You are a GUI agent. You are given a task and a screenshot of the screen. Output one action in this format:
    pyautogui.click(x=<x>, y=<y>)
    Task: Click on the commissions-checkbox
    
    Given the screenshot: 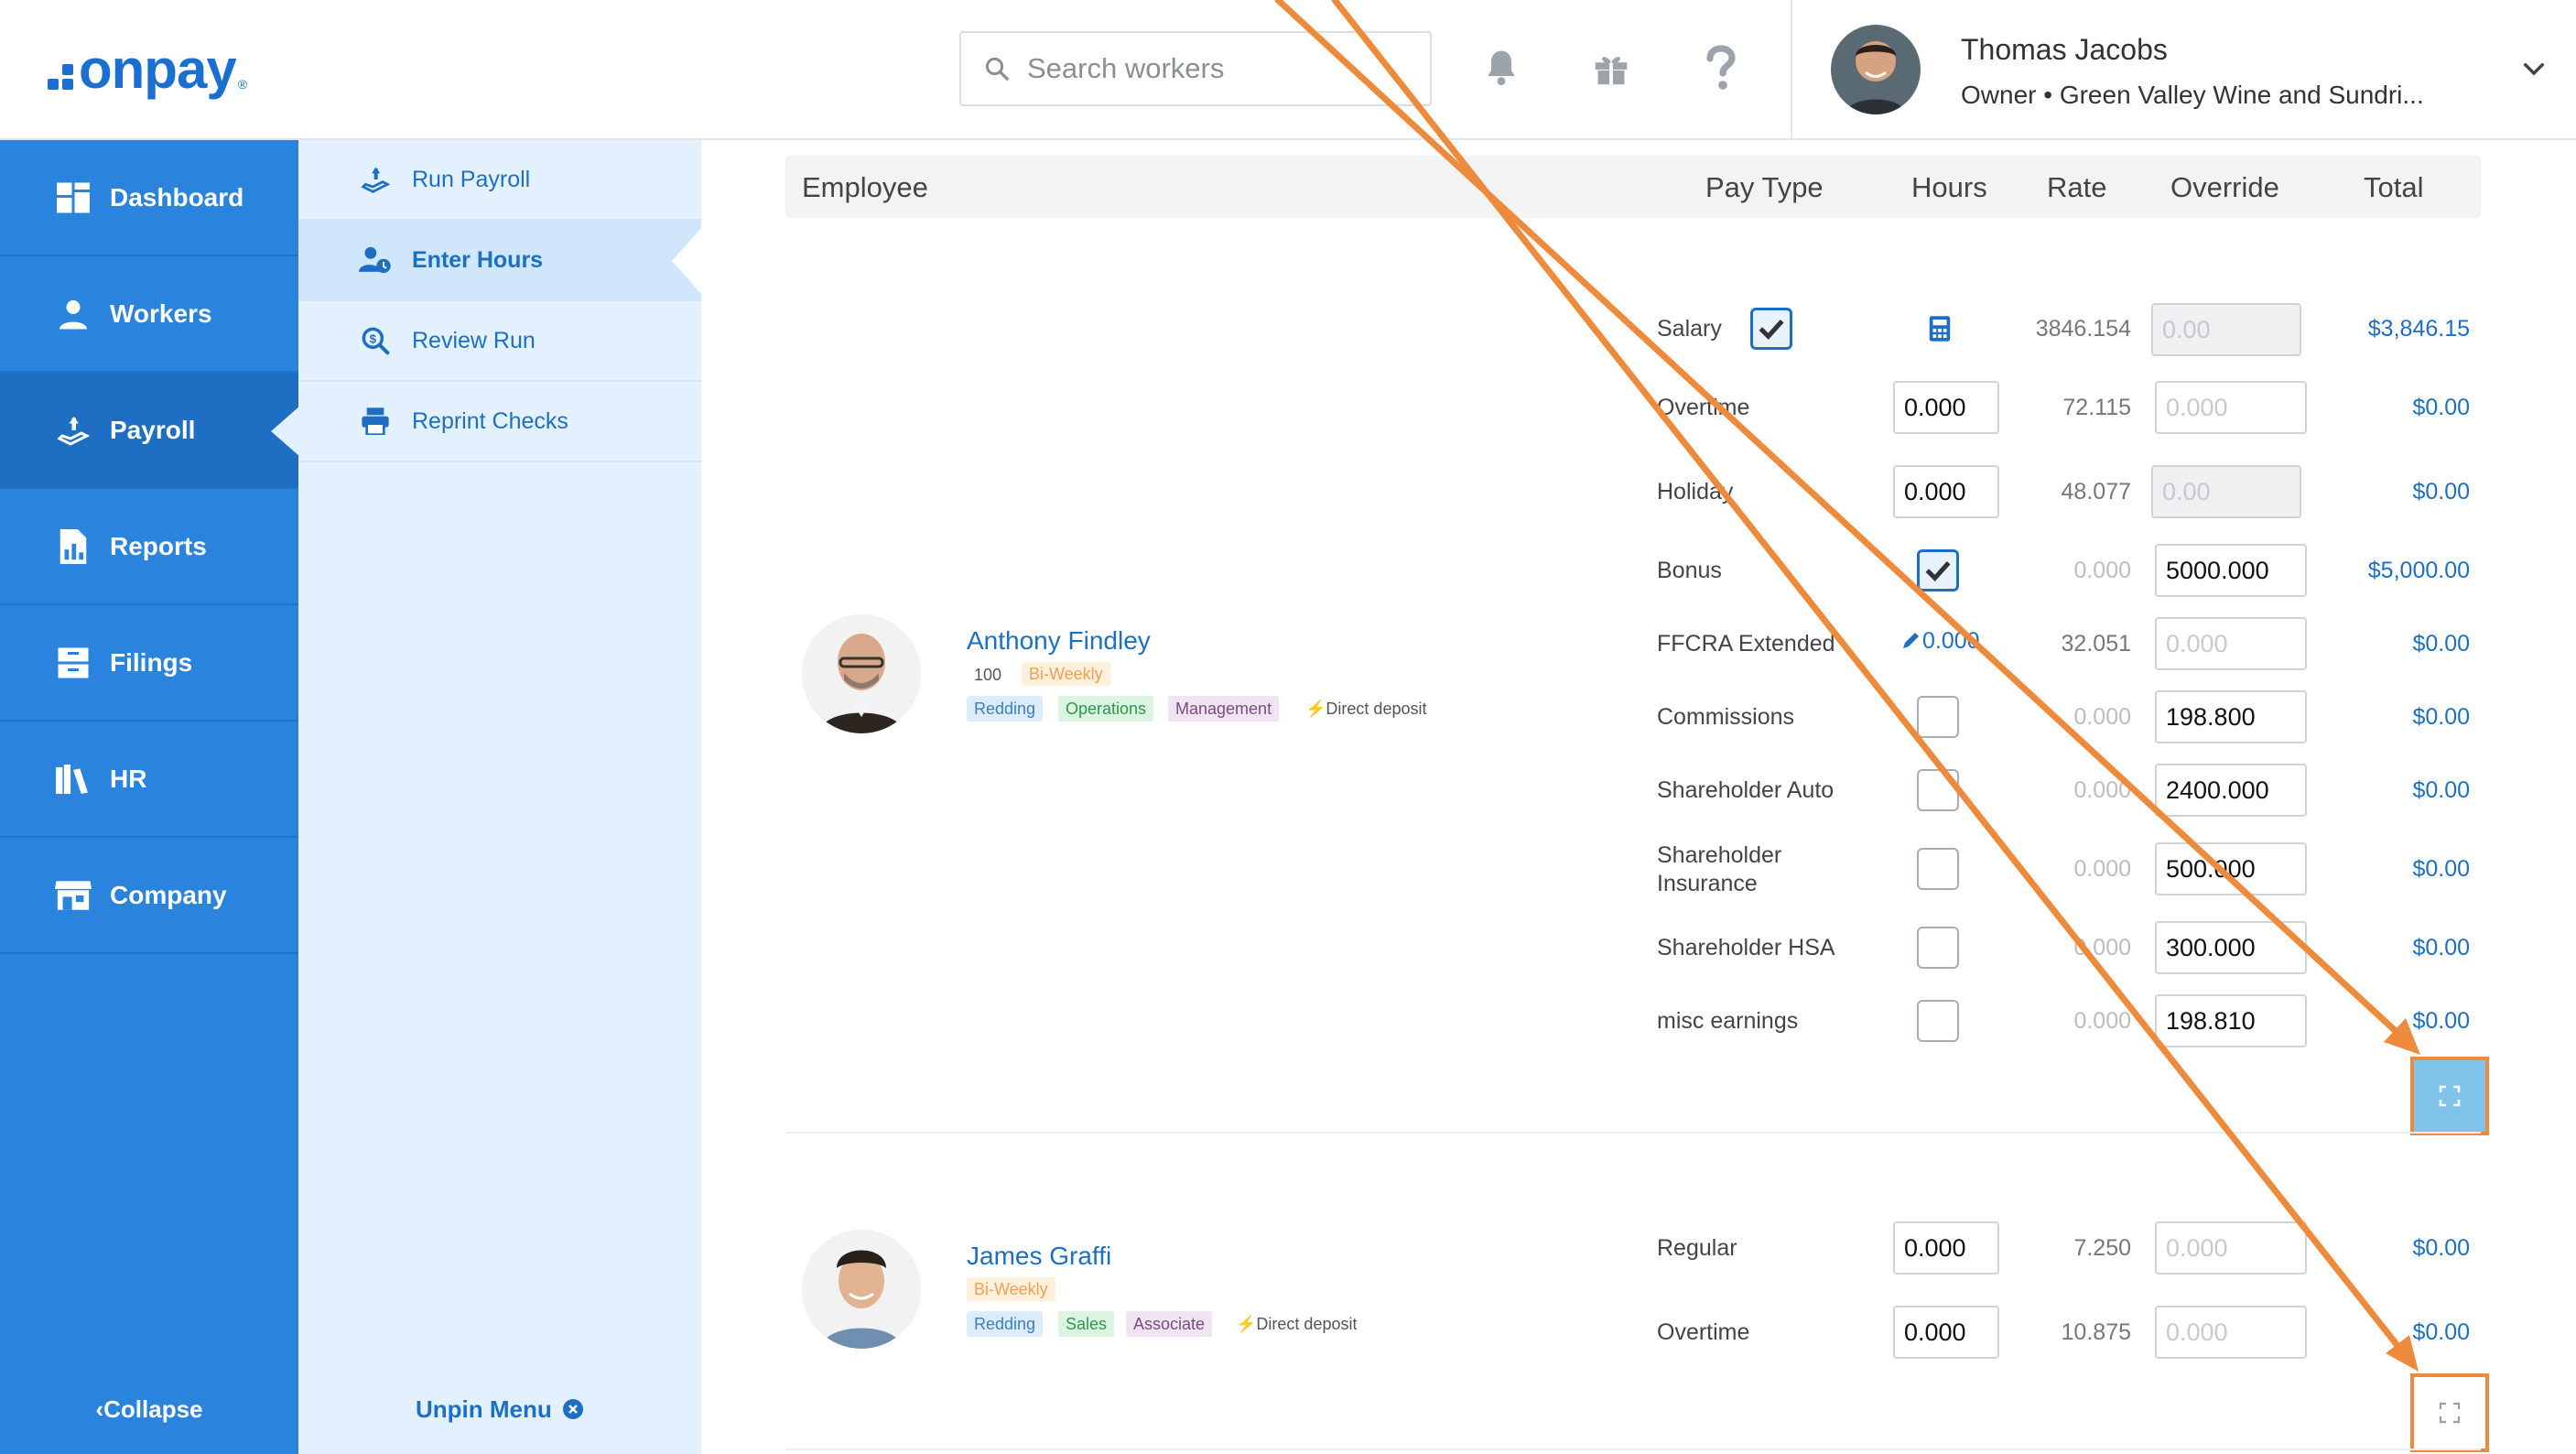 What is the action you would take?
    pyautogui.click(x=1938, y=717)
    